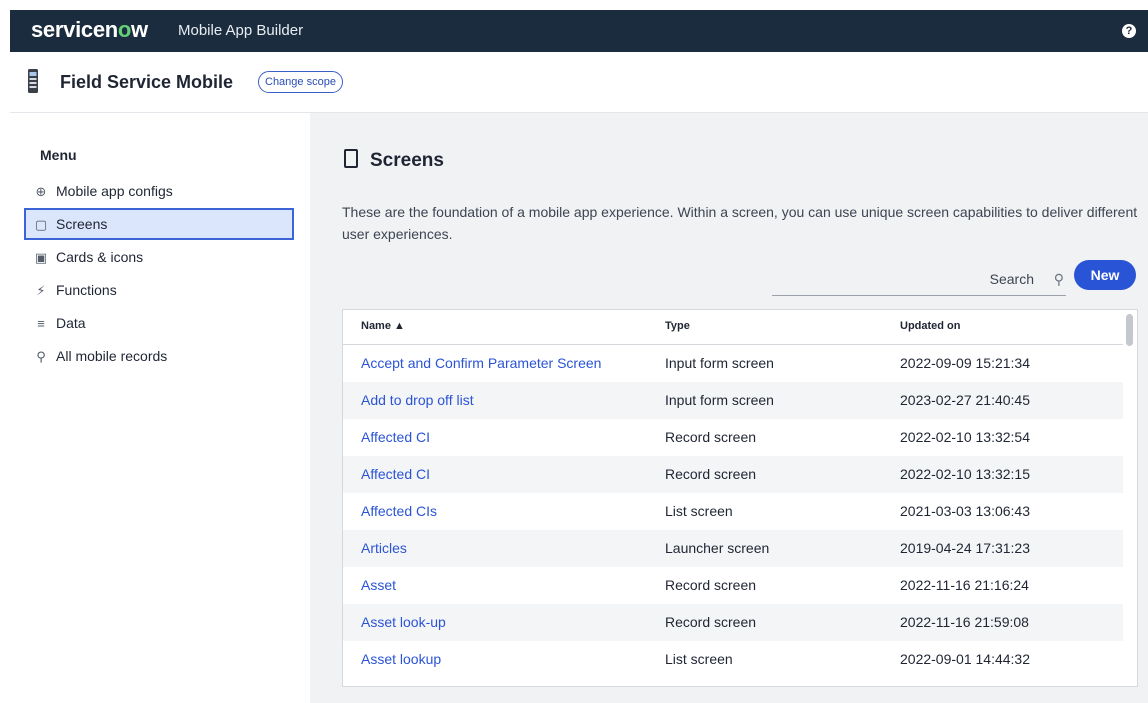 The image size is (1148, 703). What do you see at coordinates (159, 224) in the screenshot?
I see `sidebar-item-screens: ▢ Screens` at bounding box center [159, 224].